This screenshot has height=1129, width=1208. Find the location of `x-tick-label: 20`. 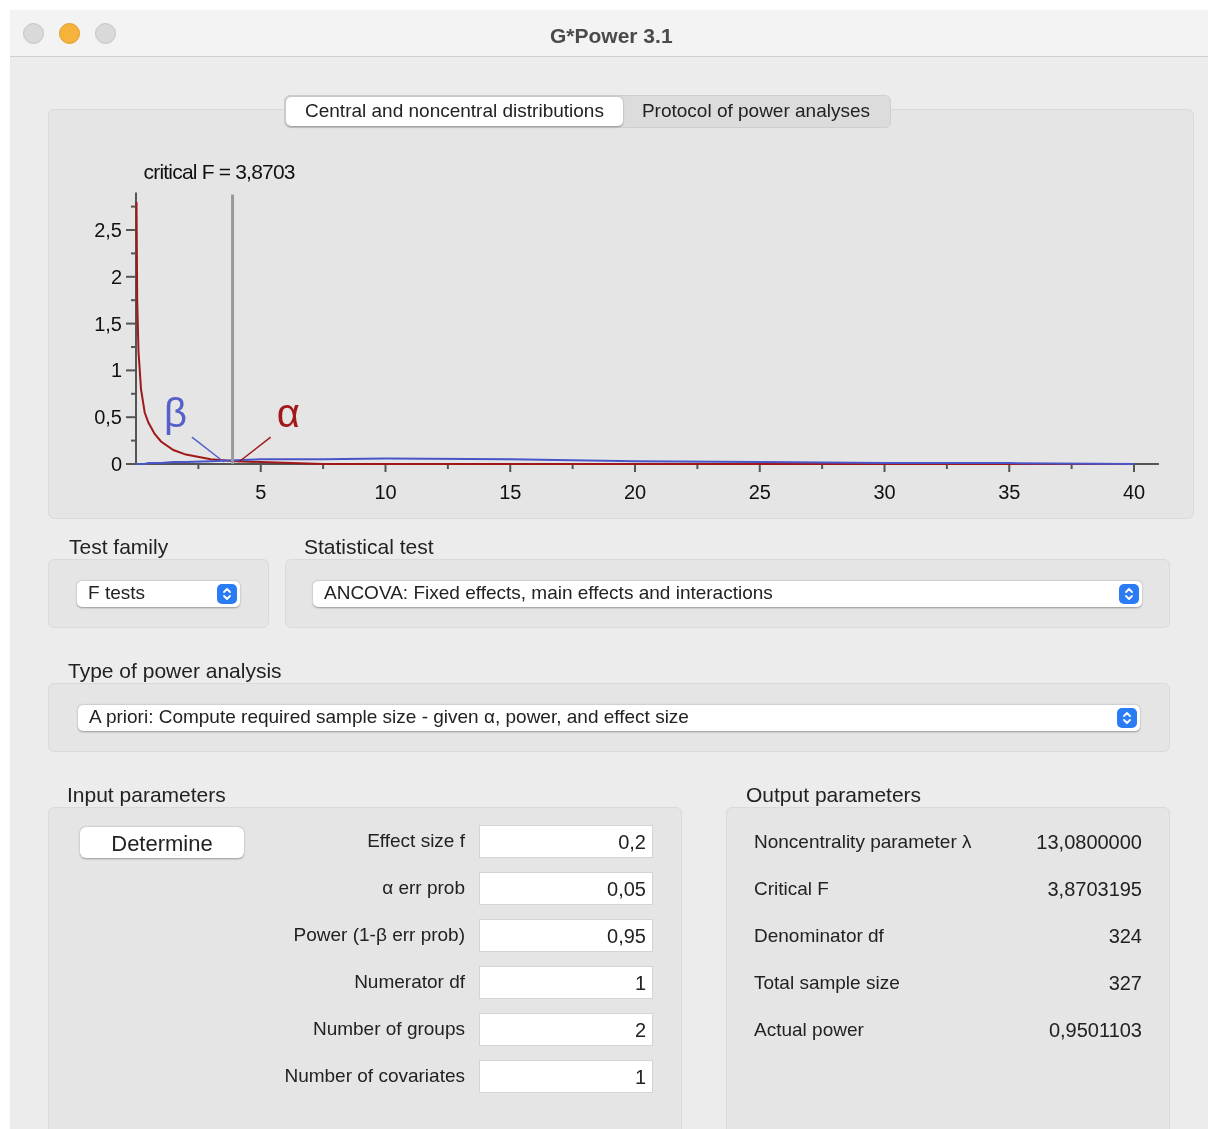

x-tick-label: 20 is located at coordinates (635, 492).